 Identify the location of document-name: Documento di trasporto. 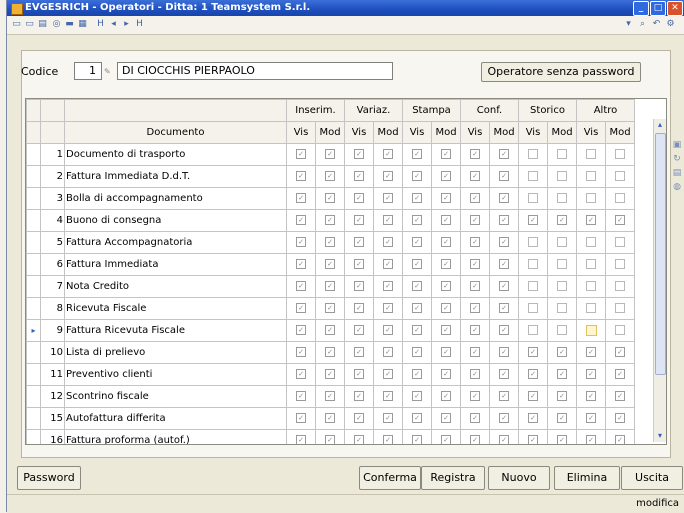
(175, 154).